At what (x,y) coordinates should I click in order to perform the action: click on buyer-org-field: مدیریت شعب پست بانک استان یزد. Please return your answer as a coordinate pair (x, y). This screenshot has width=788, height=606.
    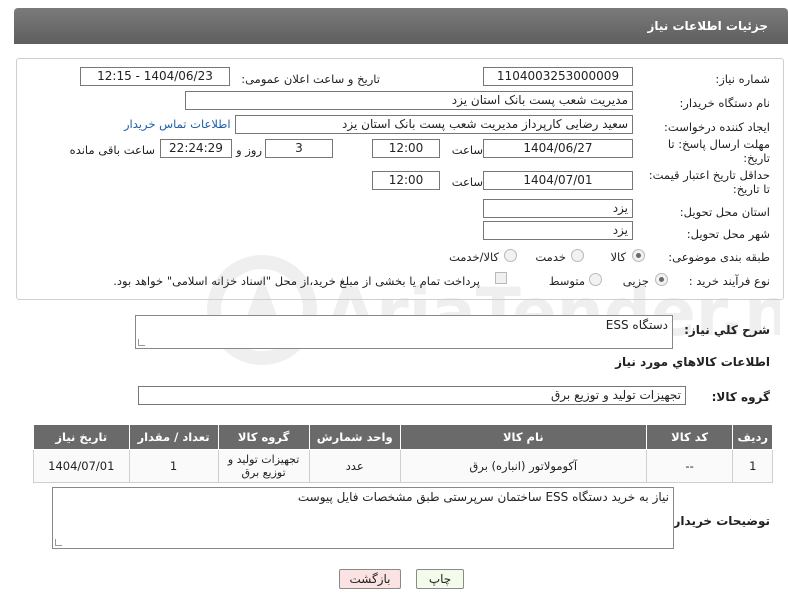
    Looking at the image, I should click on (409, 100).